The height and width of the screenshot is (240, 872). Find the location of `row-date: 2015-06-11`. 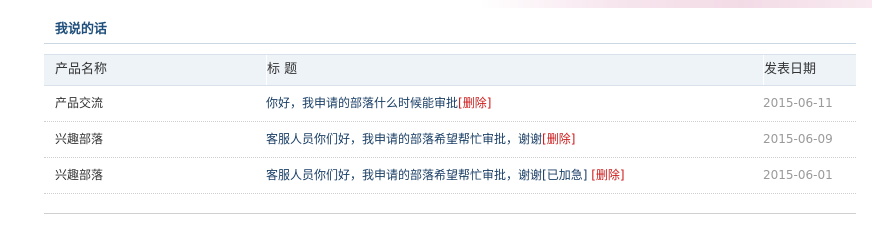

row-date: 2015-06-11 is located at coordinates (798, 103).